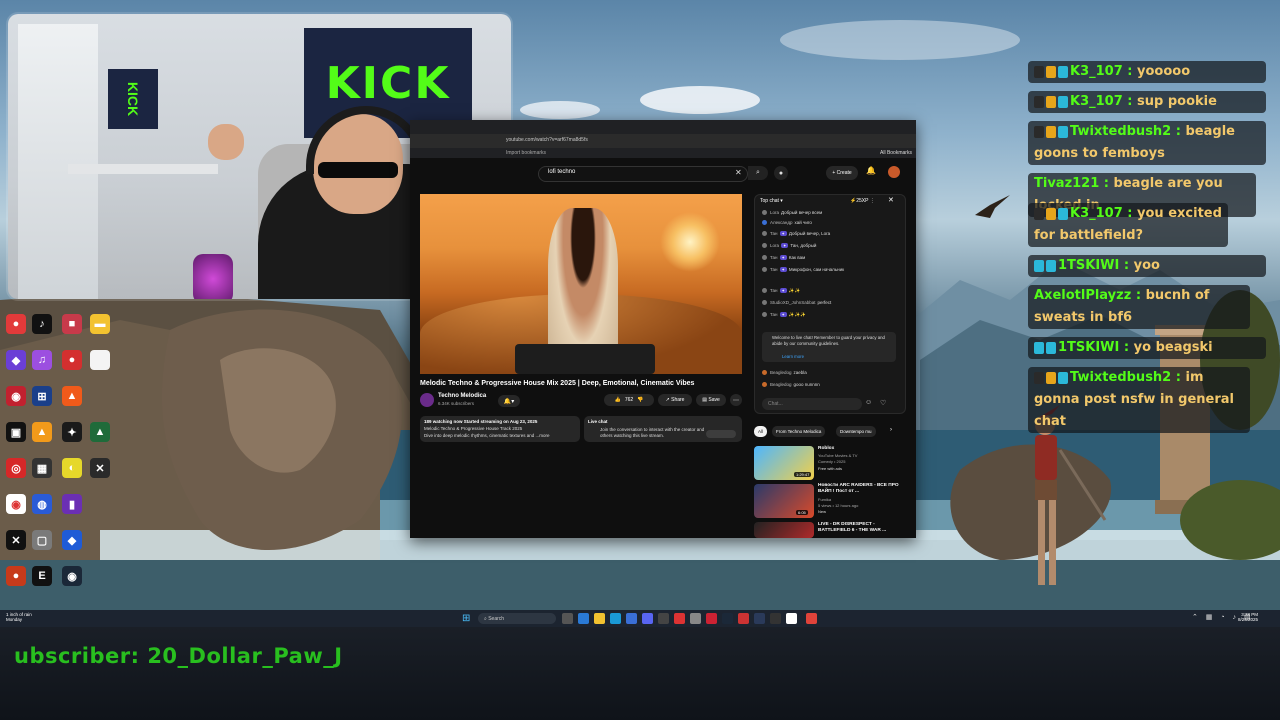 This screenshot has height=720, width=1280. Describe the element at coordinates (19, 617) in the screenshot. I see `taskbar-weather: 1 inch of rain Monday` at that location.